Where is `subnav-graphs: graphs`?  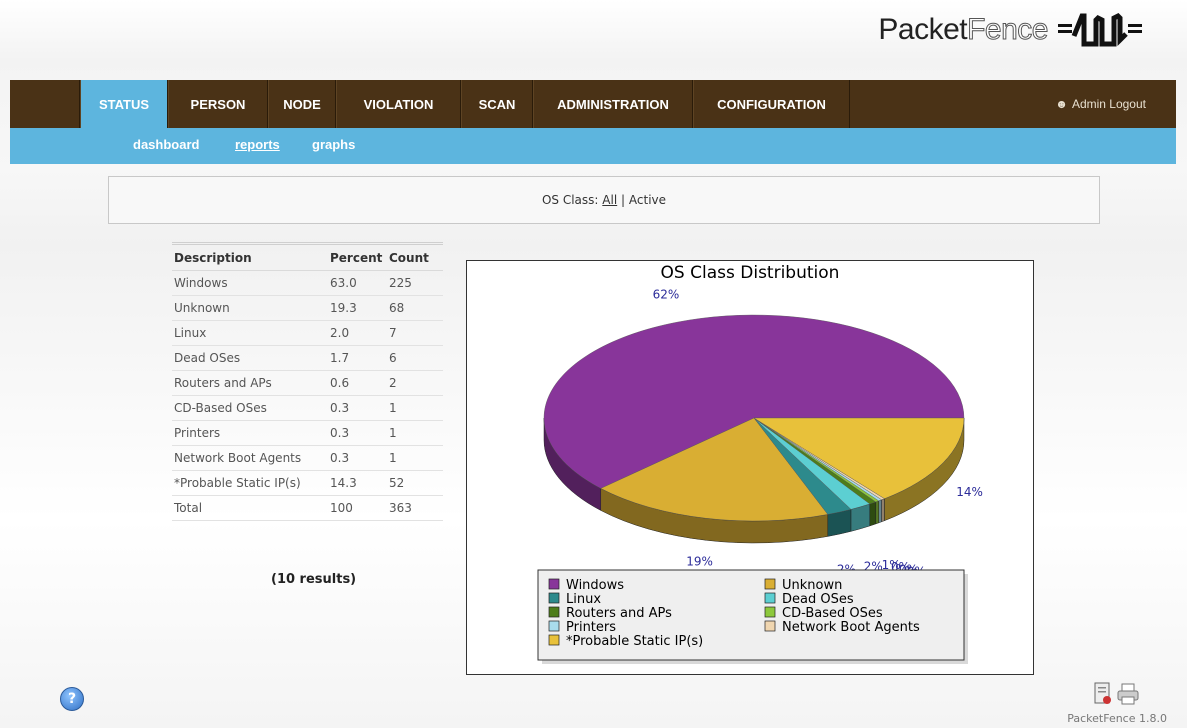 subnav-graphs: graphs is located at coordinates (333, 144).